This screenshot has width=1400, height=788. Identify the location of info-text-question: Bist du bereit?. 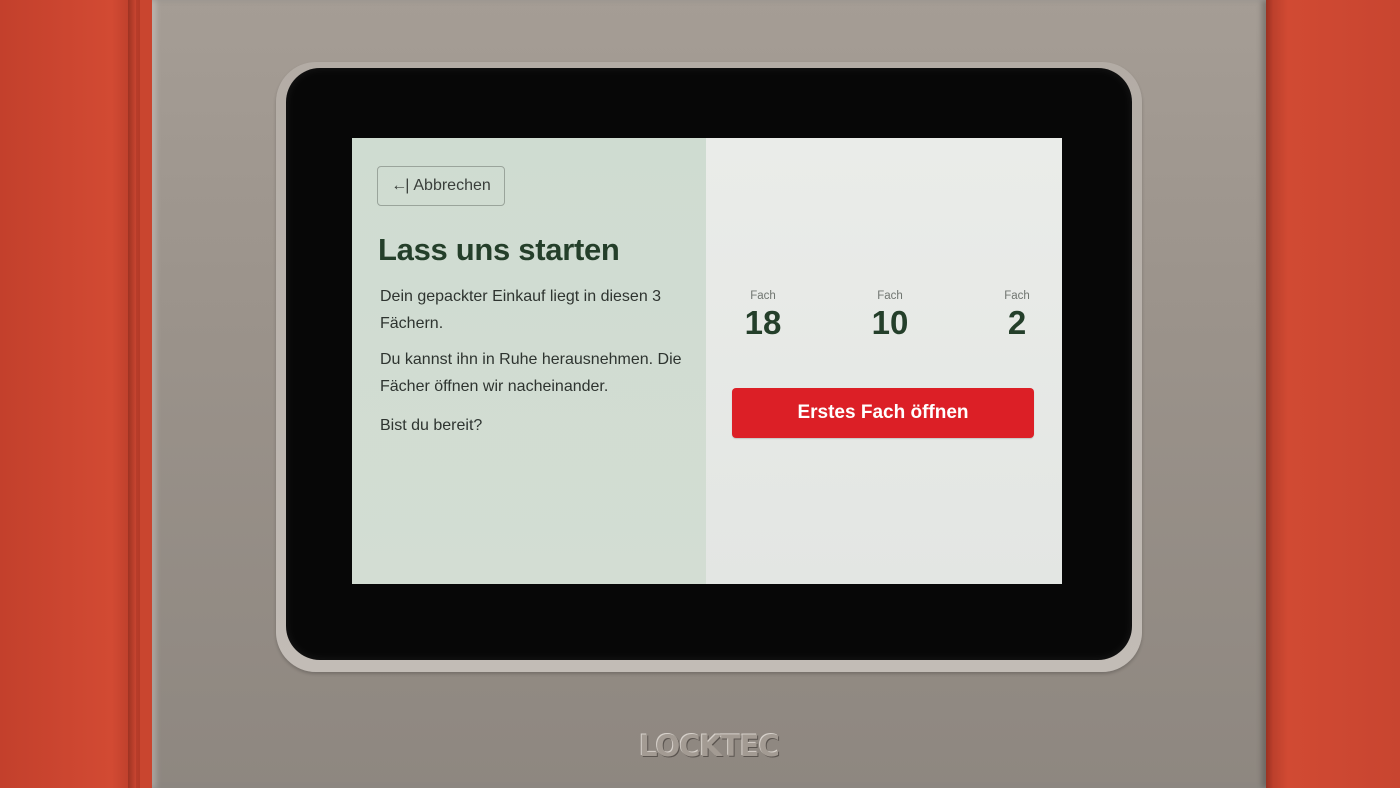
(431, 425).